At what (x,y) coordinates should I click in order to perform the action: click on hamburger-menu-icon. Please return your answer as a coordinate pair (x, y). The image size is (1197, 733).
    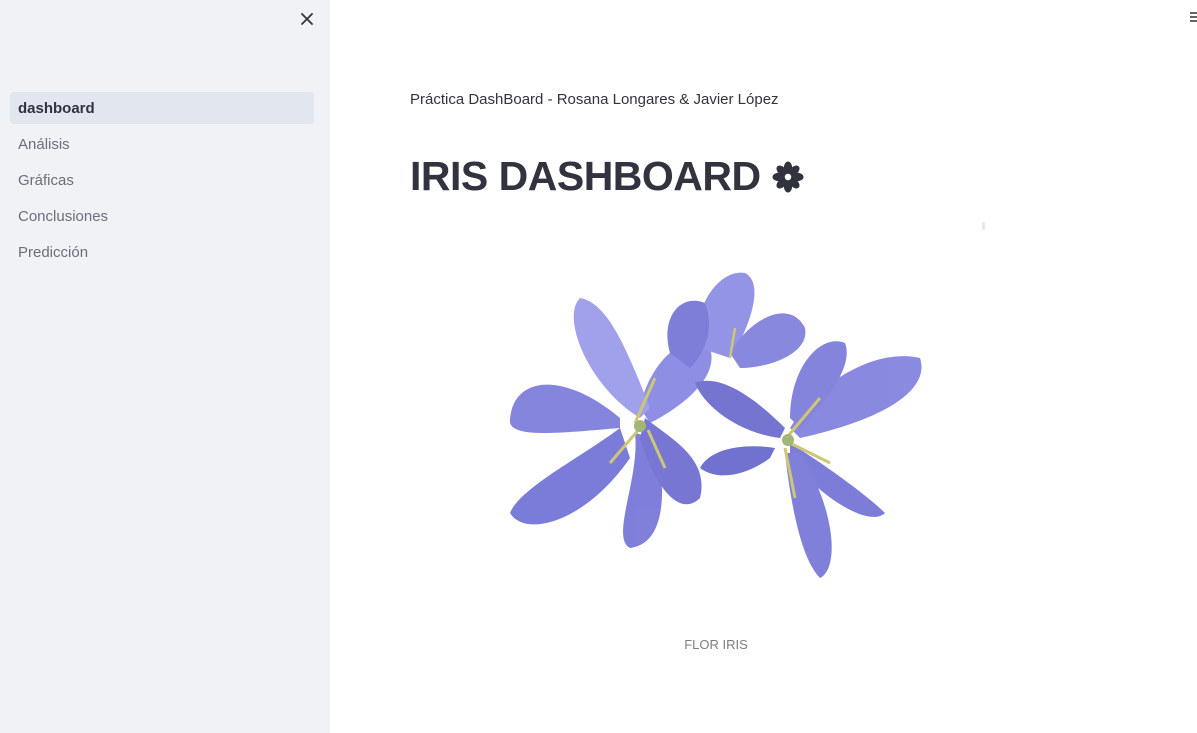
    Looking at the image, I should click on (1193, 17).